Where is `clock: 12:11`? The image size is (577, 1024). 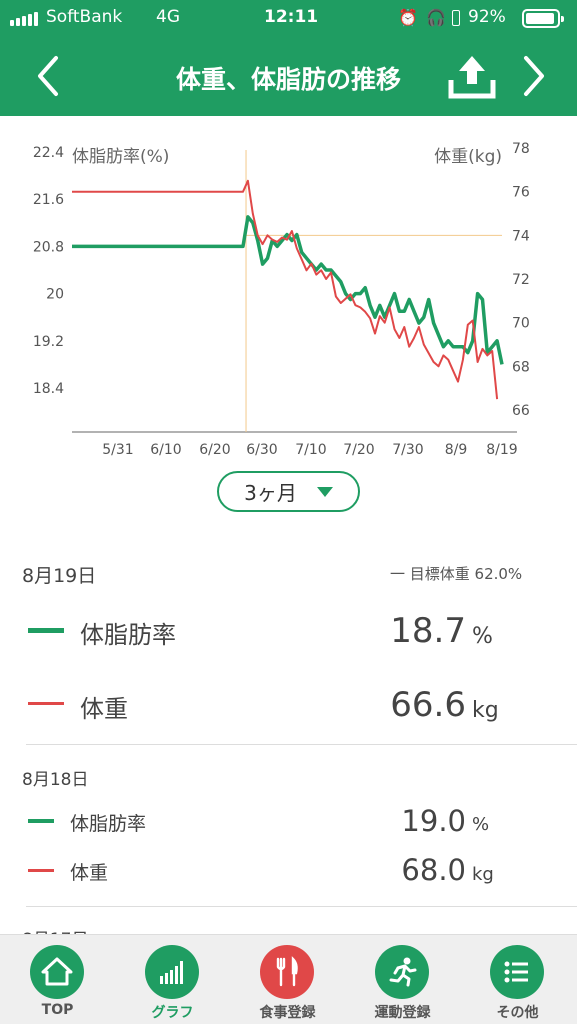
clock: 12:11 is located at coordinates (291, 17).